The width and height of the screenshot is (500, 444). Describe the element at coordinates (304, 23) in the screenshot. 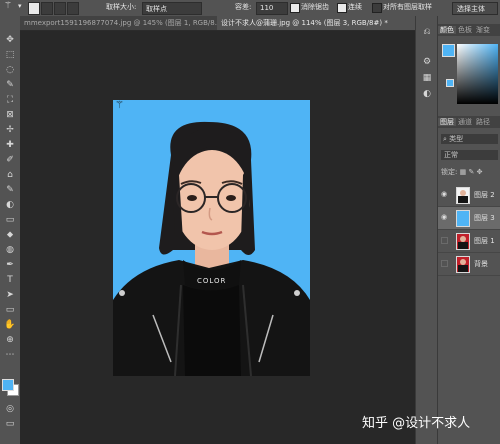

I see `tab-document-2-label: 设计不求人@蒲珊.jpg @ 114% (图层 3, RGB/8#) *` at that location.